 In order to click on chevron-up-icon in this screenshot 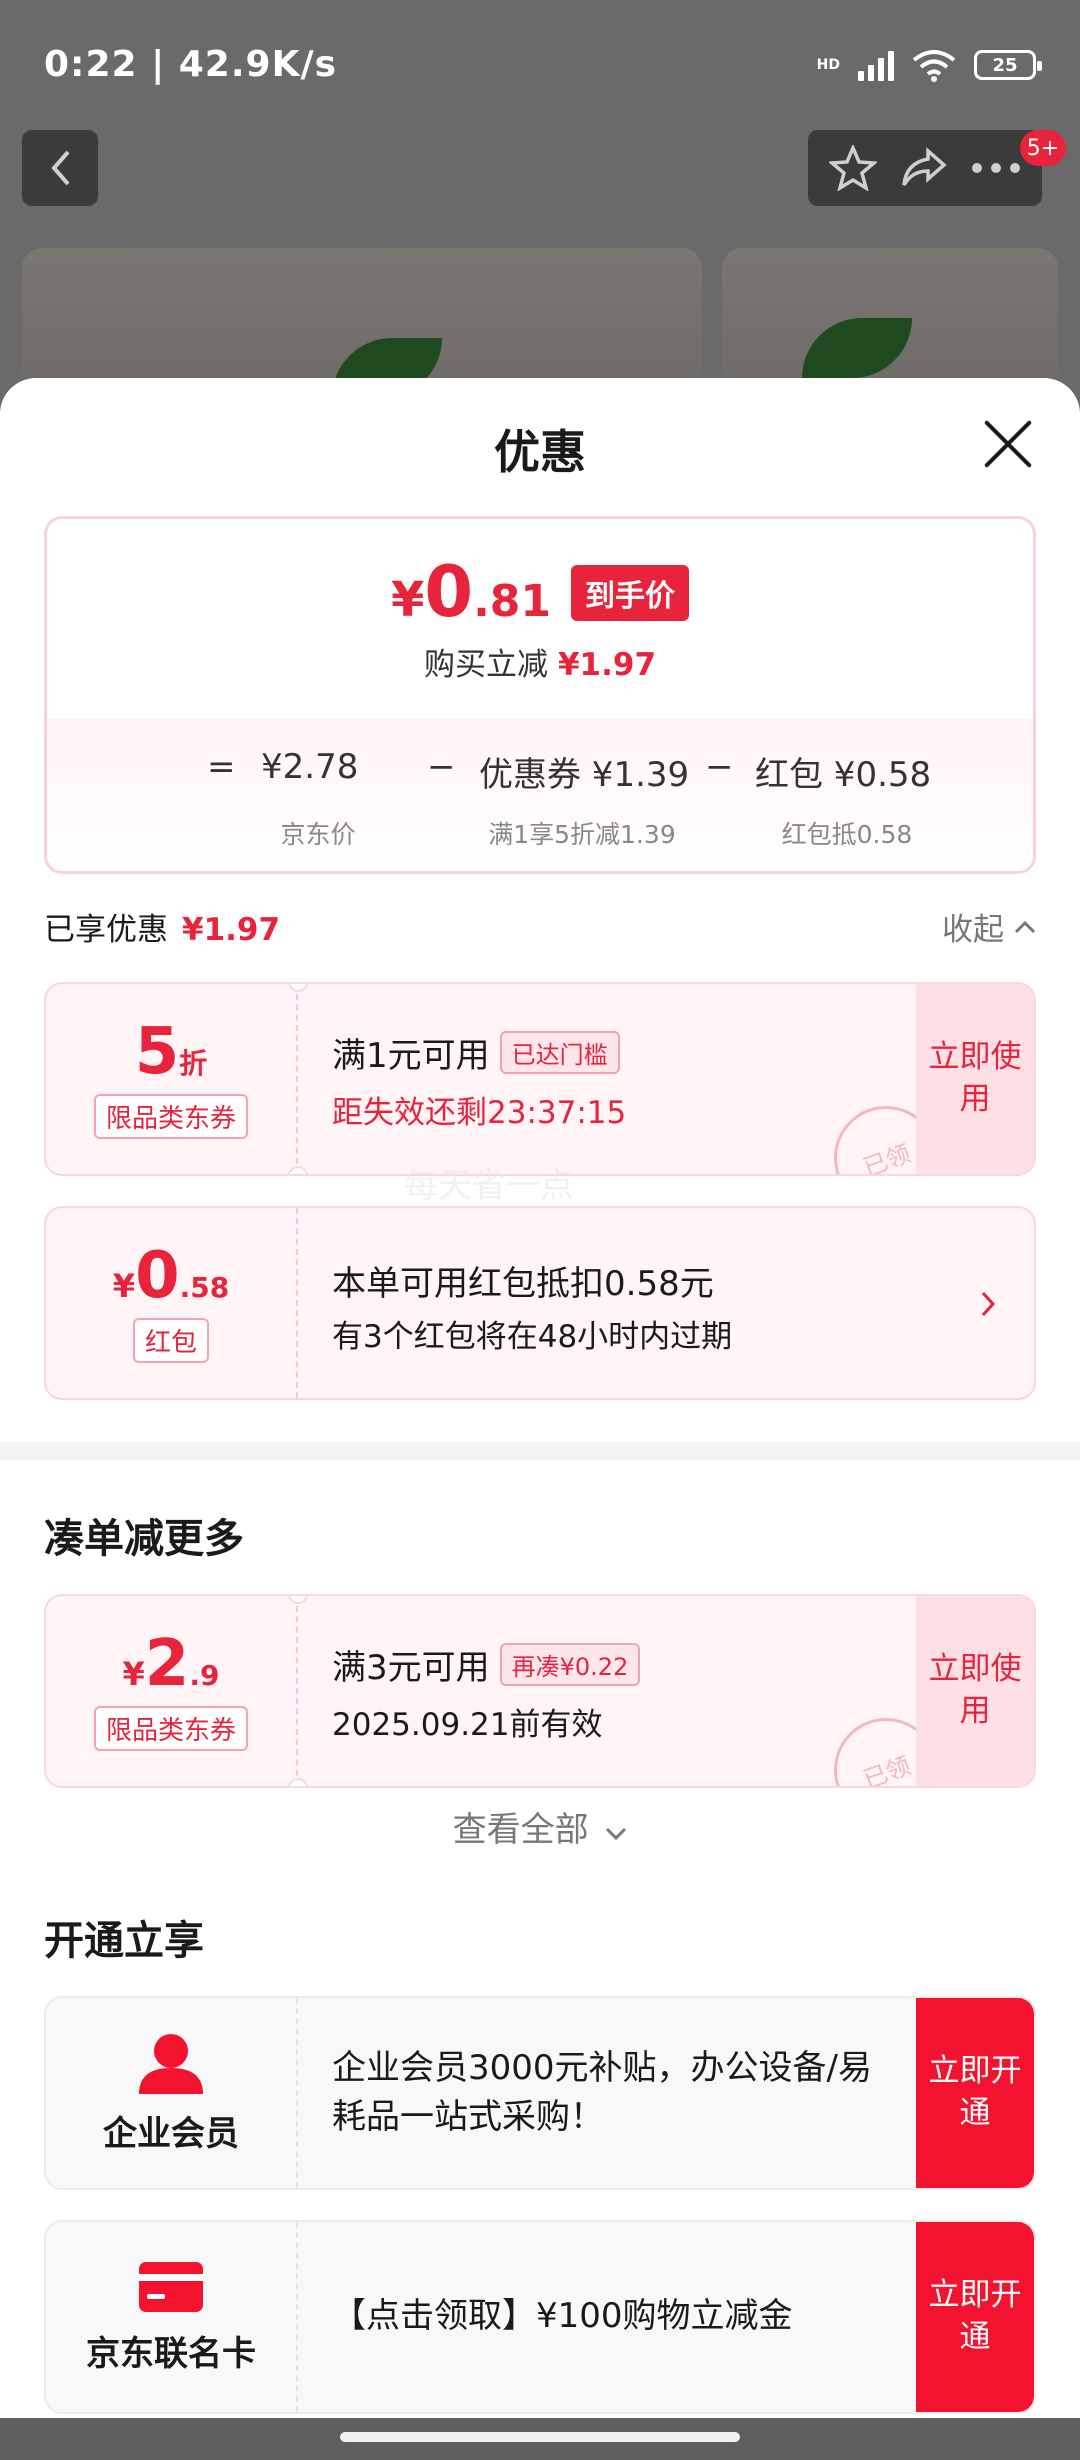, I will do `click(1025, 926)`.